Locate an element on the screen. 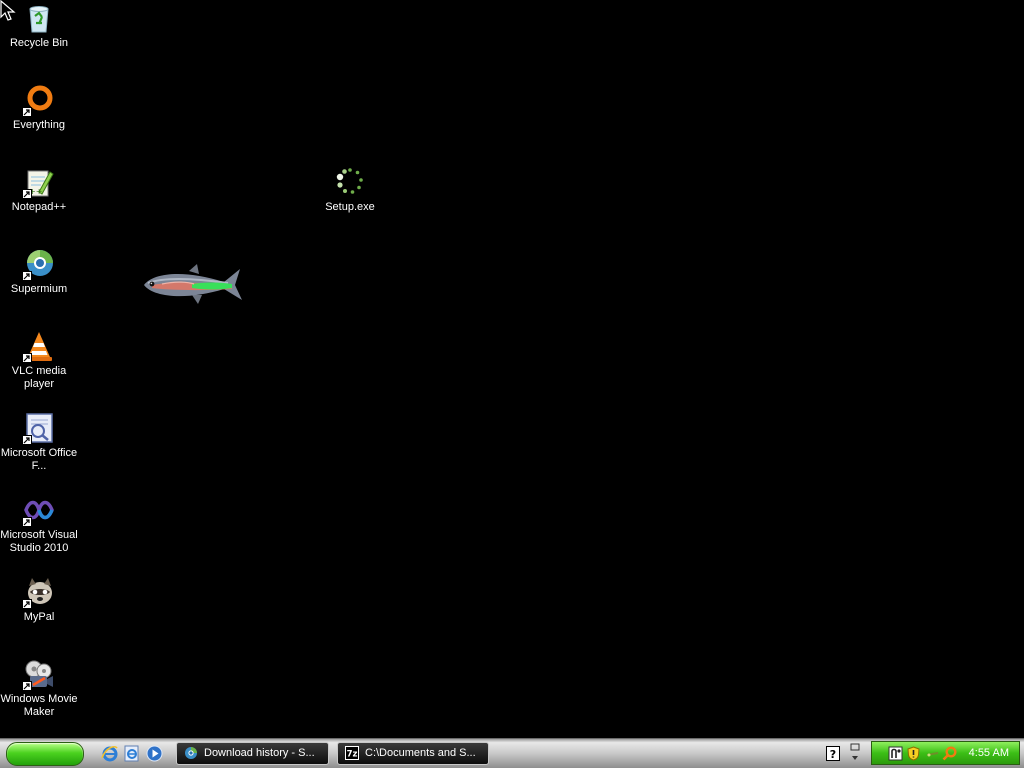 This screenshot has width=1024, height=768. desktop-icon-label: Windows Movie Maker is located at coordinates (39, 705).